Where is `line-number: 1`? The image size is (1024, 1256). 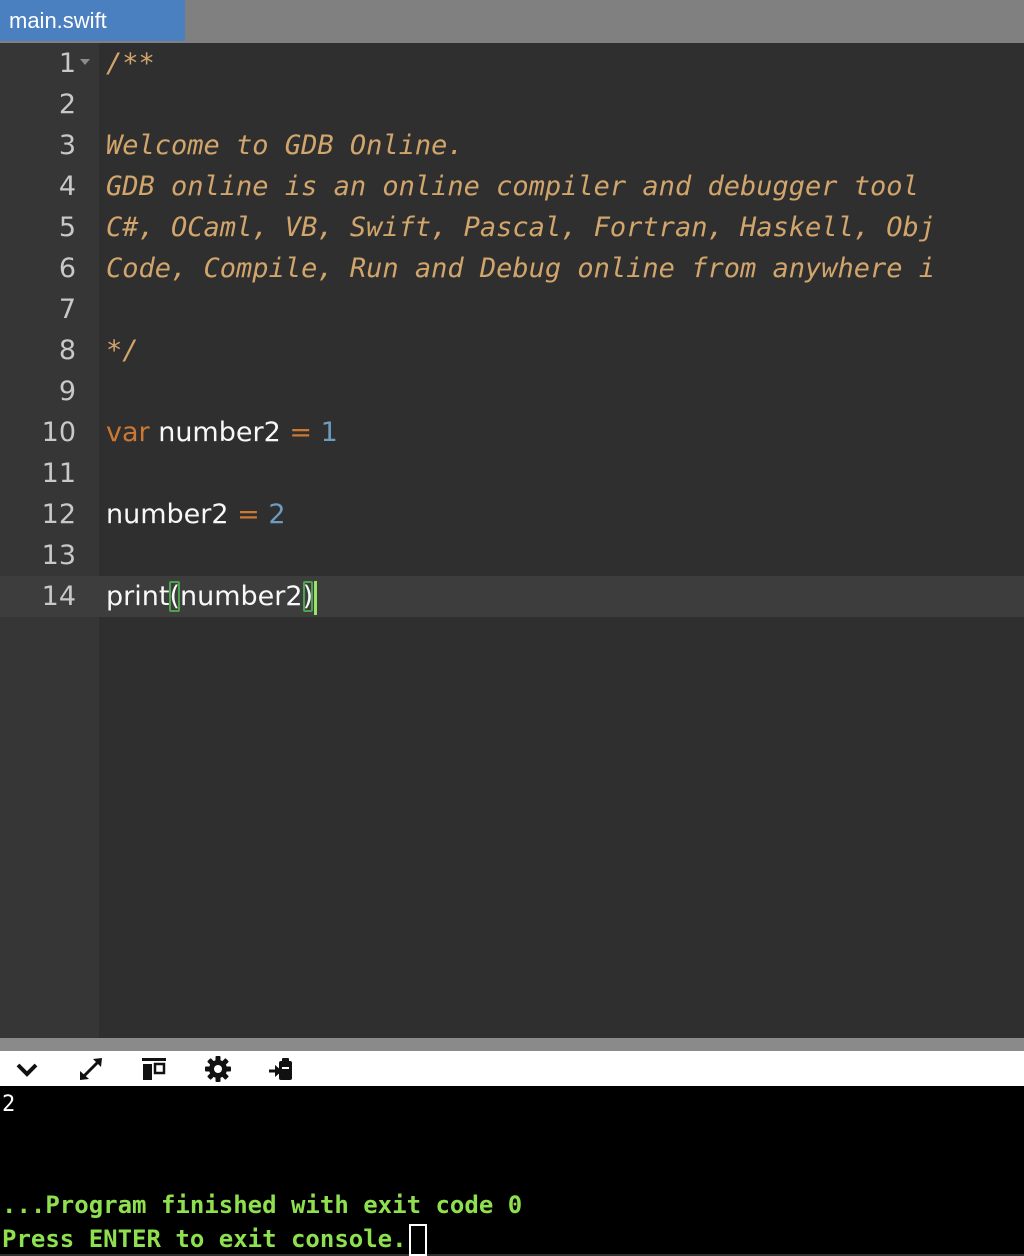
line-number: 1 is located at coordinates (67, 63).